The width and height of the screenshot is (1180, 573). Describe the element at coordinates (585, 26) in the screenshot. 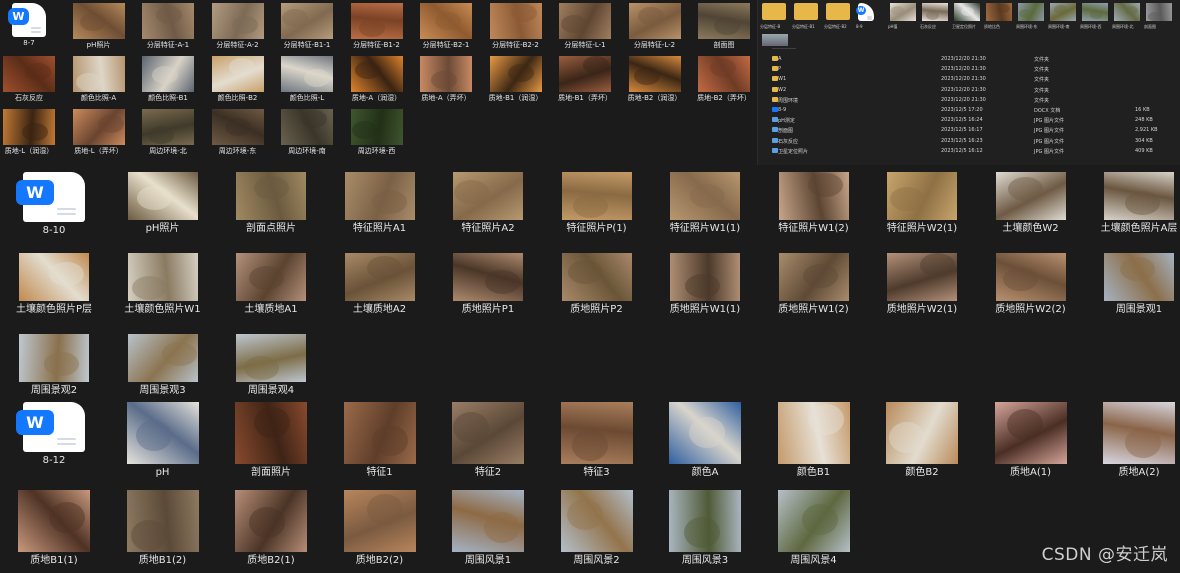

I see `file-tile-分层特征-L-1: 分层特征-L-1` at that location.